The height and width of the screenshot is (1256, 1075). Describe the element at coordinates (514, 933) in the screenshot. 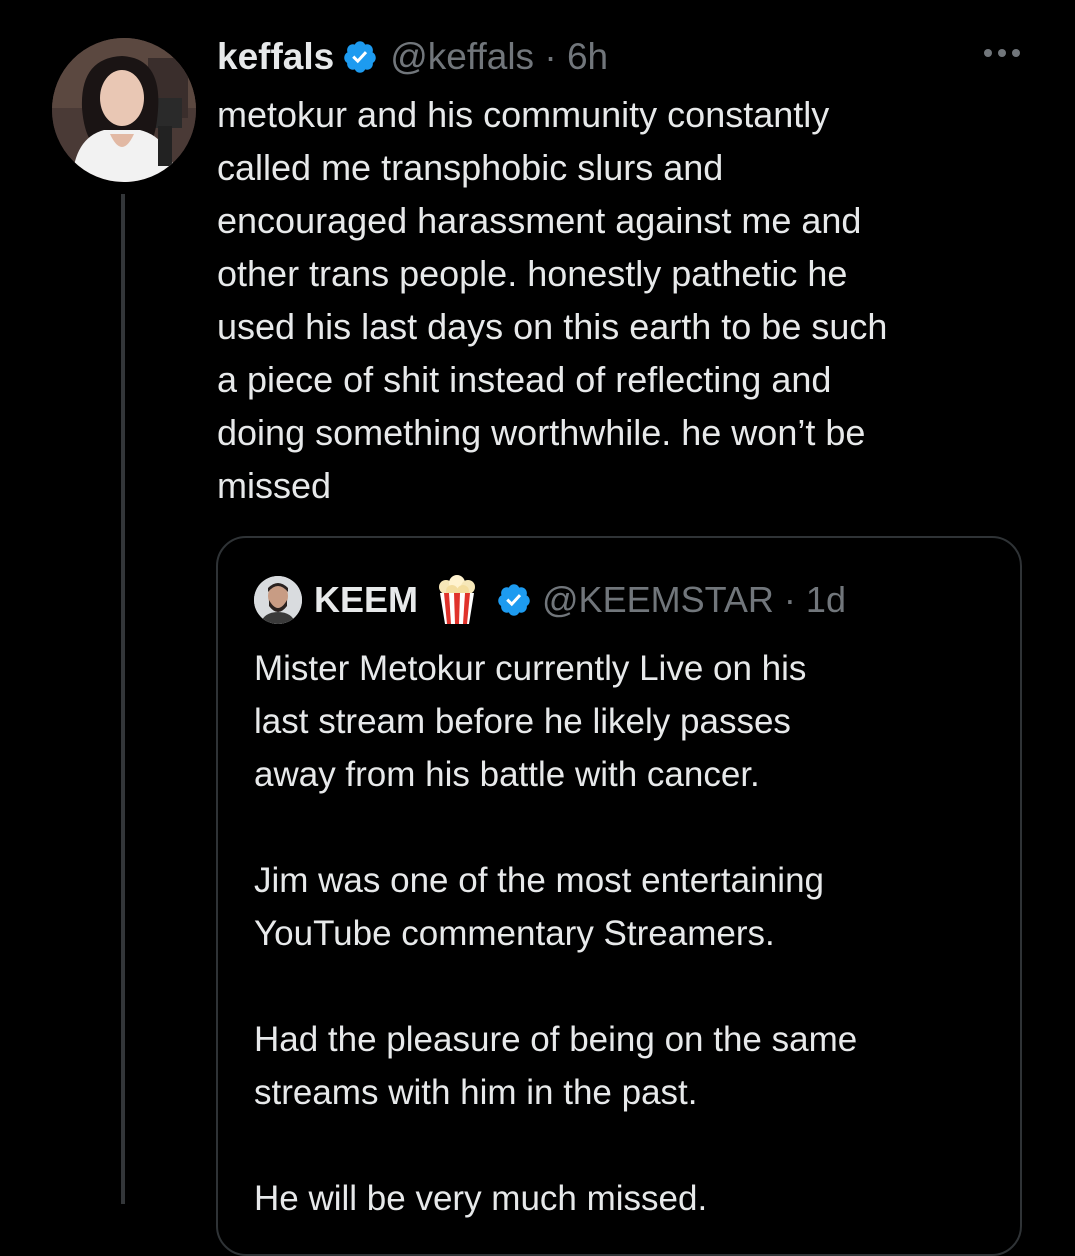

I see `quoted-text-line: YouTube commentary Streamers.` at that location.